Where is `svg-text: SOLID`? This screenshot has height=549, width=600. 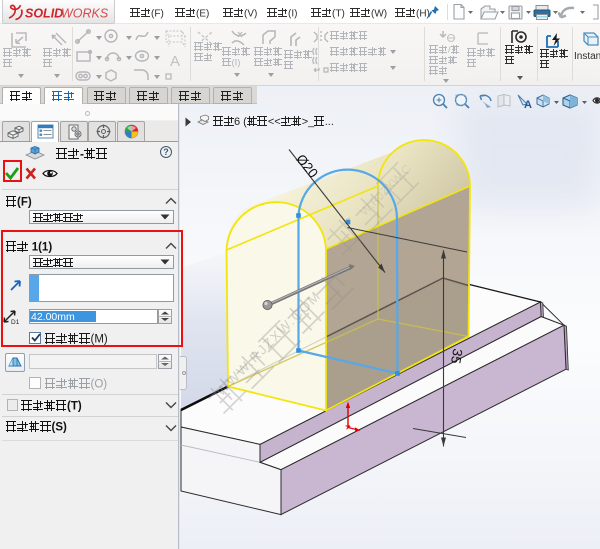 svg-text: SOLID is located at coordinates (44, 14).